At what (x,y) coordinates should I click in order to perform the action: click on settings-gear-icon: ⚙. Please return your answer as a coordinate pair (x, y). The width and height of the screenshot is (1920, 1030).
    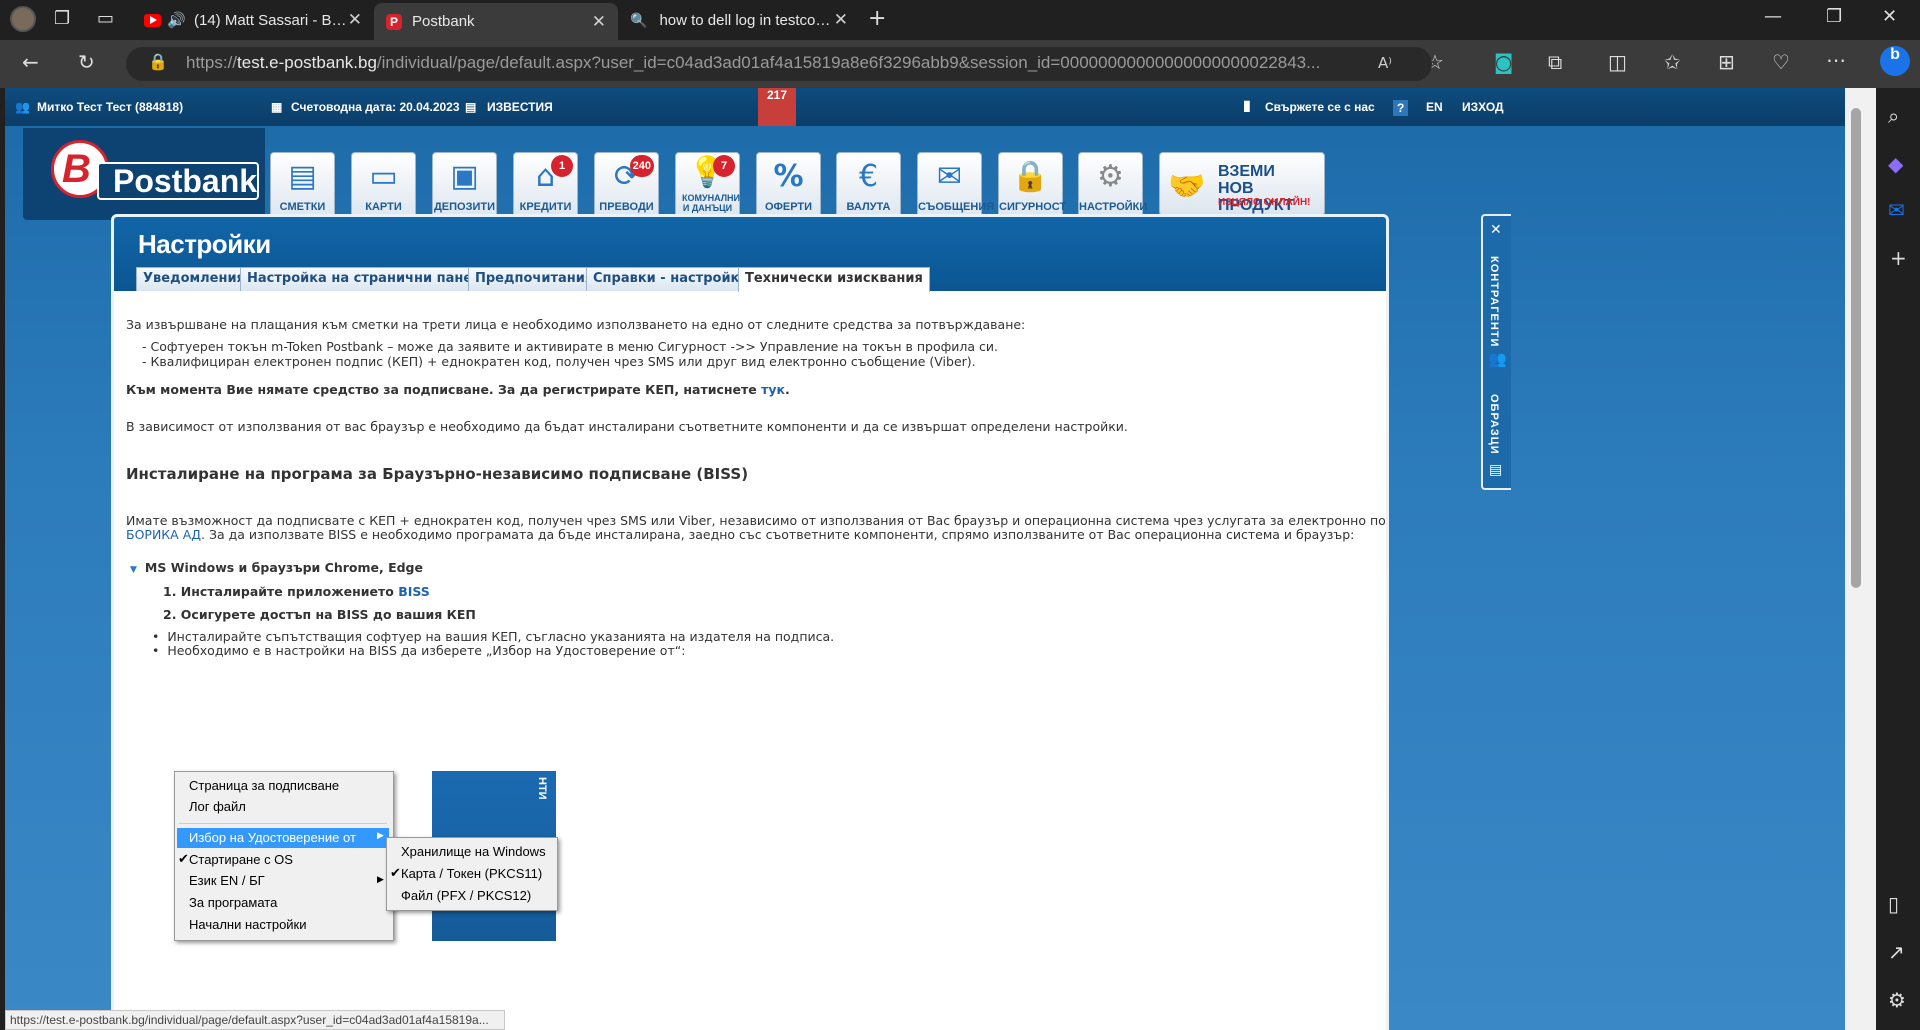
    Looking at the image, I should click on (1897, 1000).